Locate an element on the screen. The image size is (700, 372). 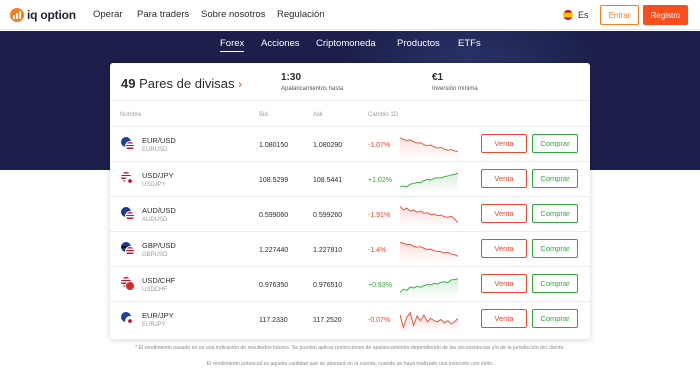
registro-button: Registro is located at coordinates (665, 15).